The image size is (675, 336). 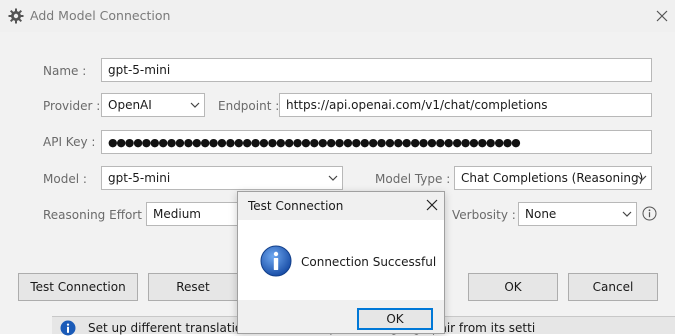 What do you see at coordinates (249, 106) in the screenshot?
I see `endpoint-label: Endpoint :` at bounding box center [249, 106].